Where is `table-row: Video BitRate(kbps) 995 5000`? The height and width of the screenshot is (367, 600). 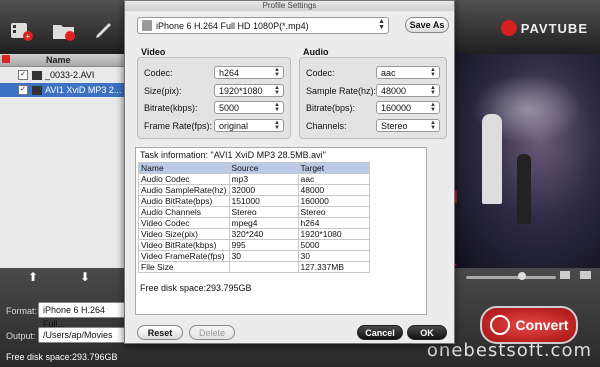 table-row: Video BitRate(kbps) 995 5000 is located at coordinates (254, 245).